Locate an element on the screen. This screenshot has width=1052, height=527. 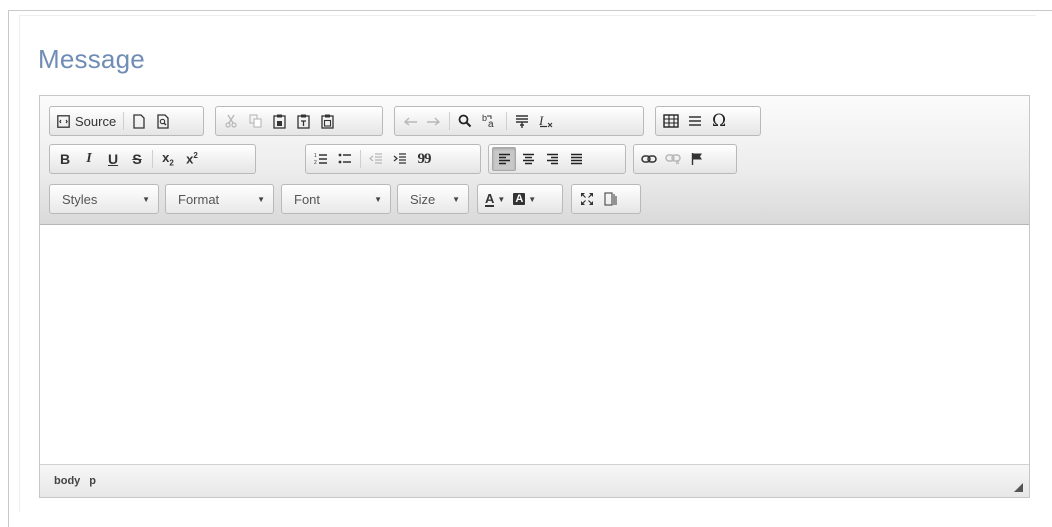
paste-text-button is located at coordinates (303, 121).